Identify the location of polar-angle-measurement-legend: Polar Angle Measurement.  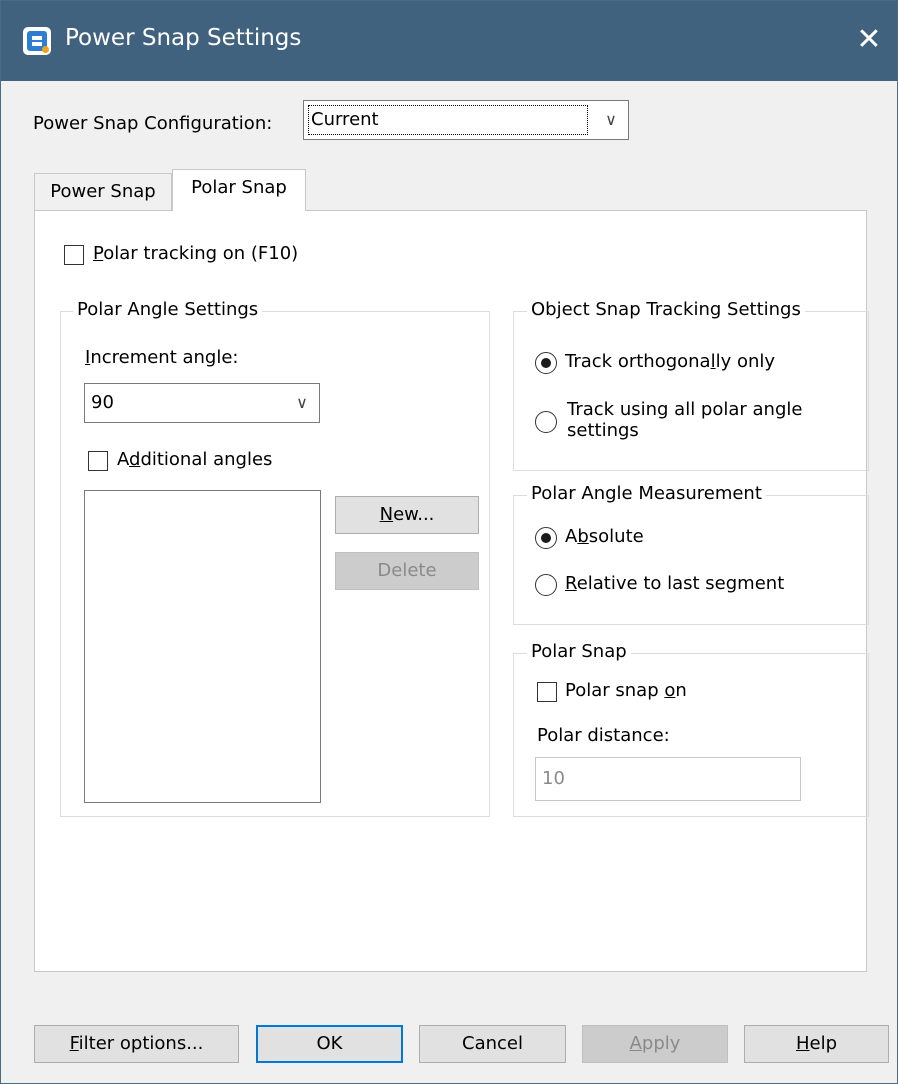
(646, 493).